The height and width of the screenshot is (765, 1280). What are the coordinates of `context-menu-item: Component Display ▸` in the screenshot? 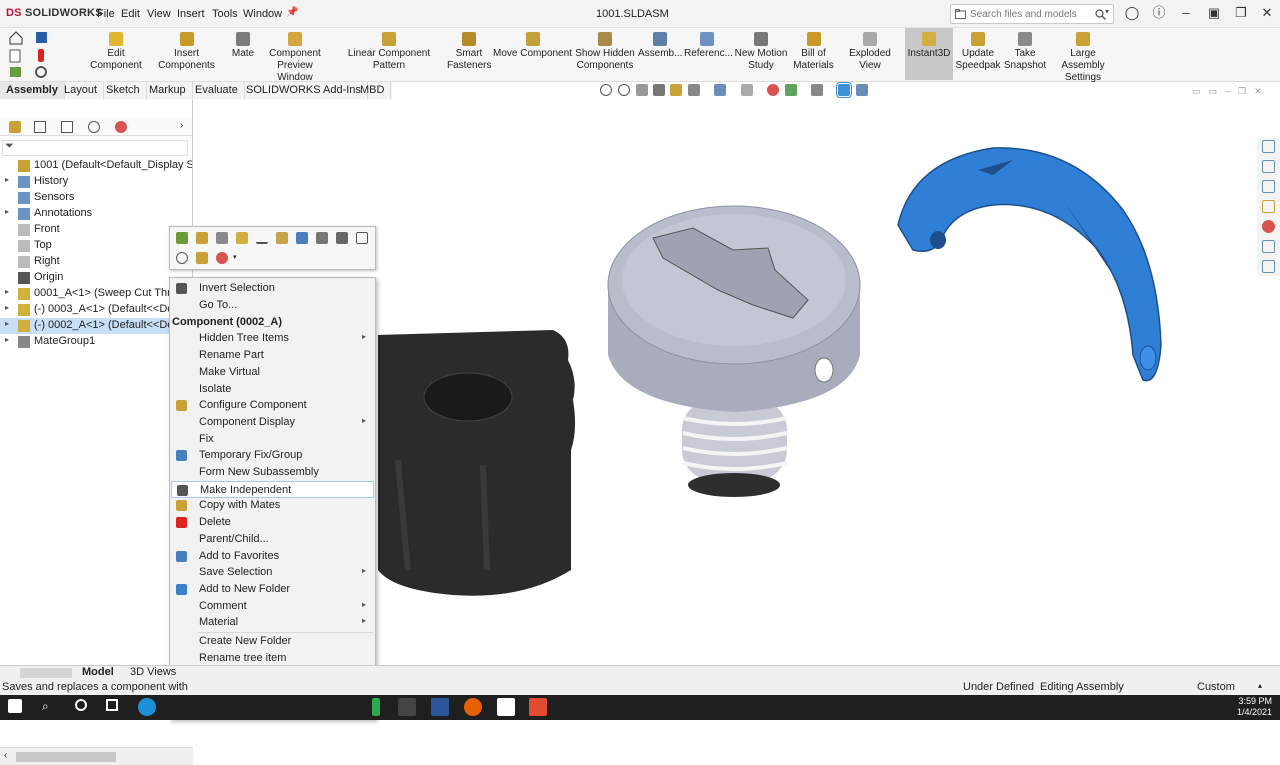 It's located at (272, 422).